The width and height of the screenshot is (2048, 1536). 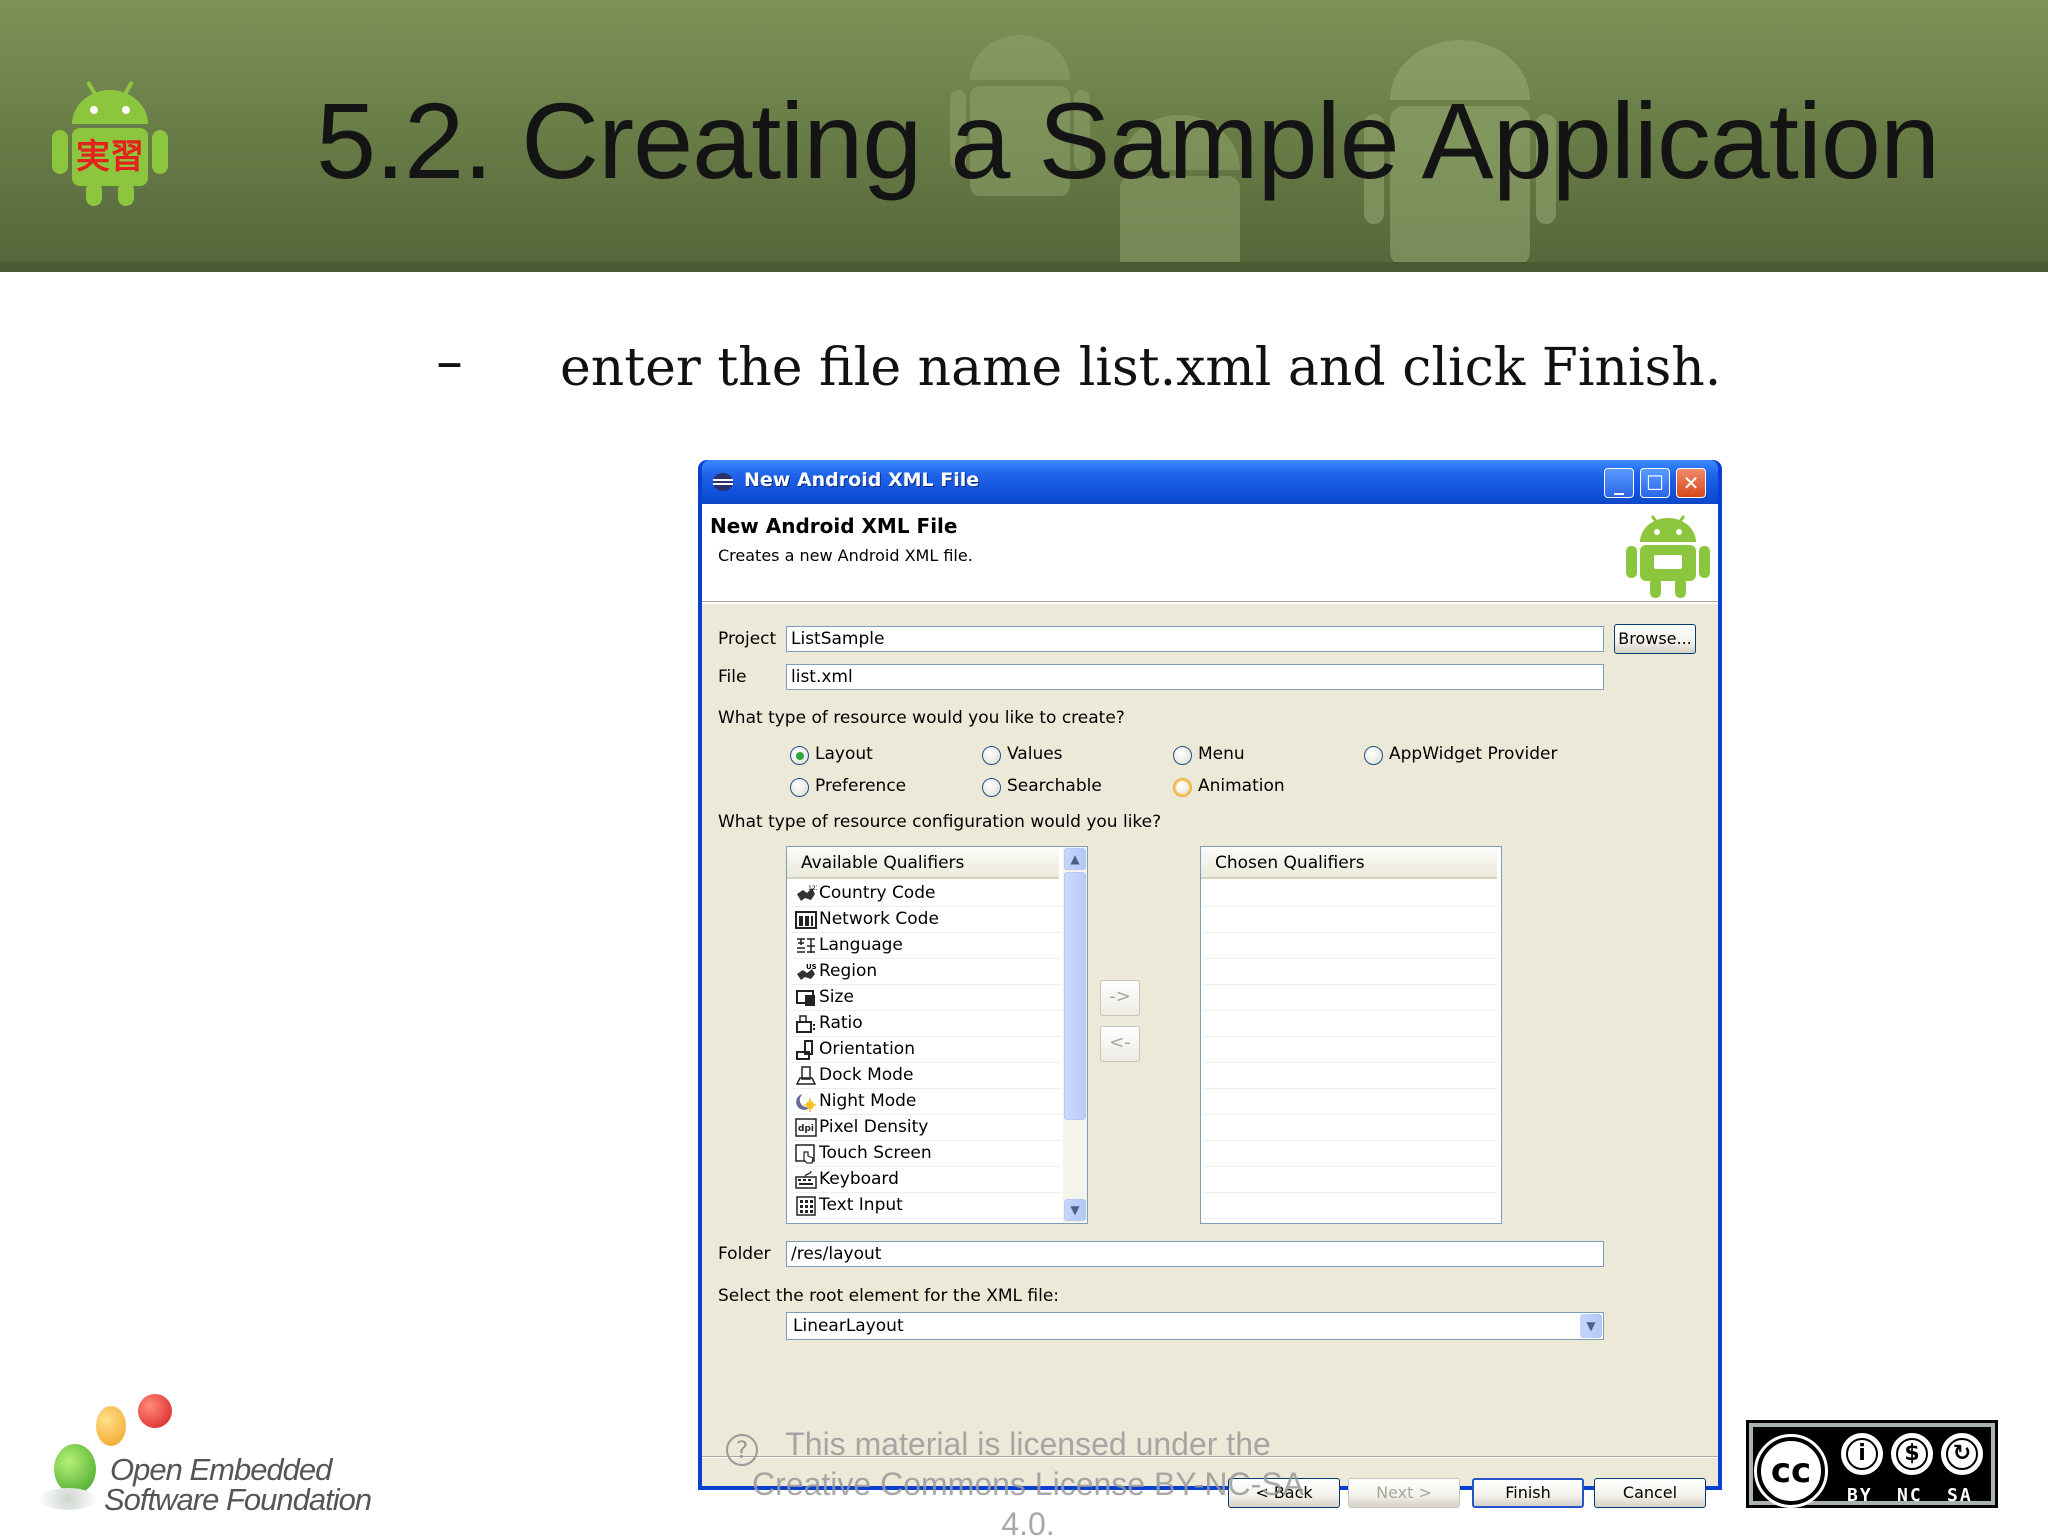 I want to click on folder-field: /res/layout, so click(x=1195, y=1254).